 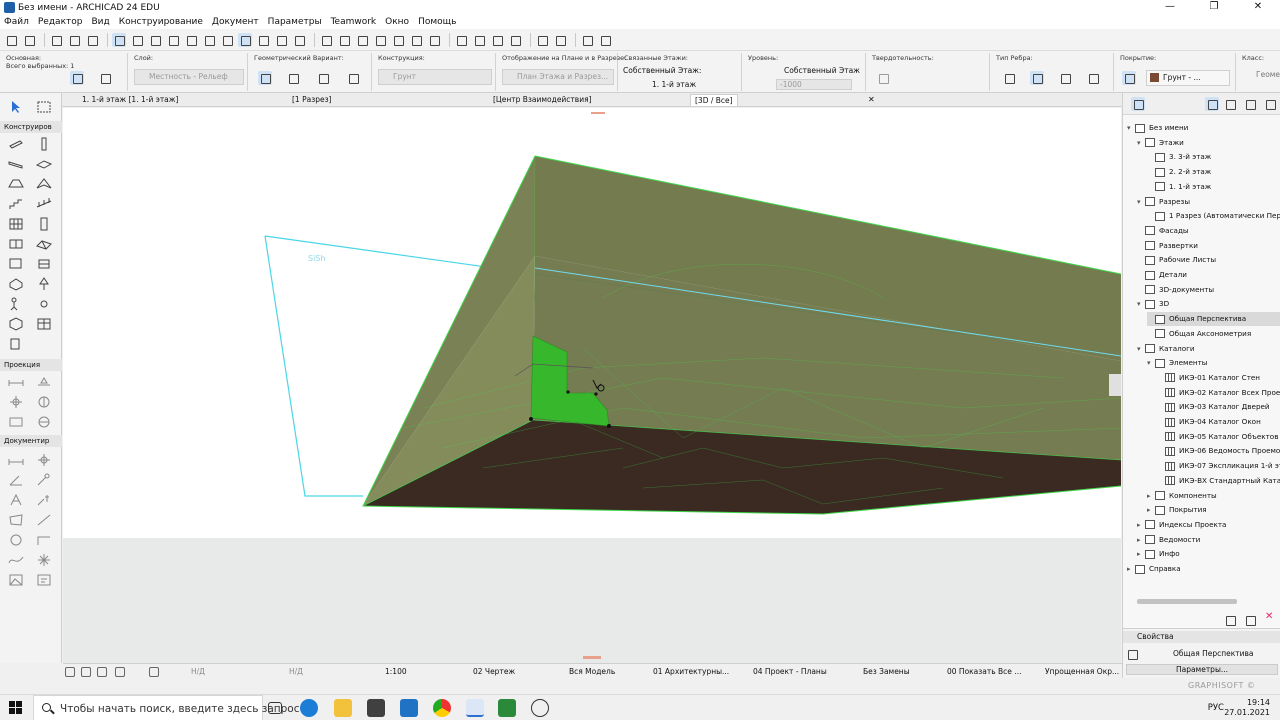 I want to click on navigator-item: ▾ 3D, so click(x=1208, y=304).